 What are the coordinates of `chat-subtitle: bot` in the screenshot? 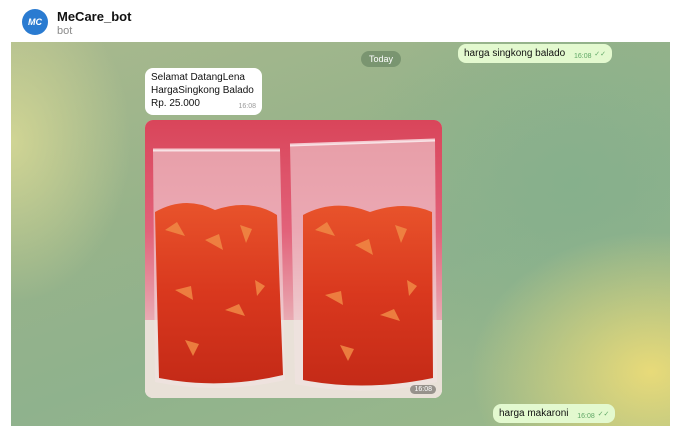 It's located at (65, 31).